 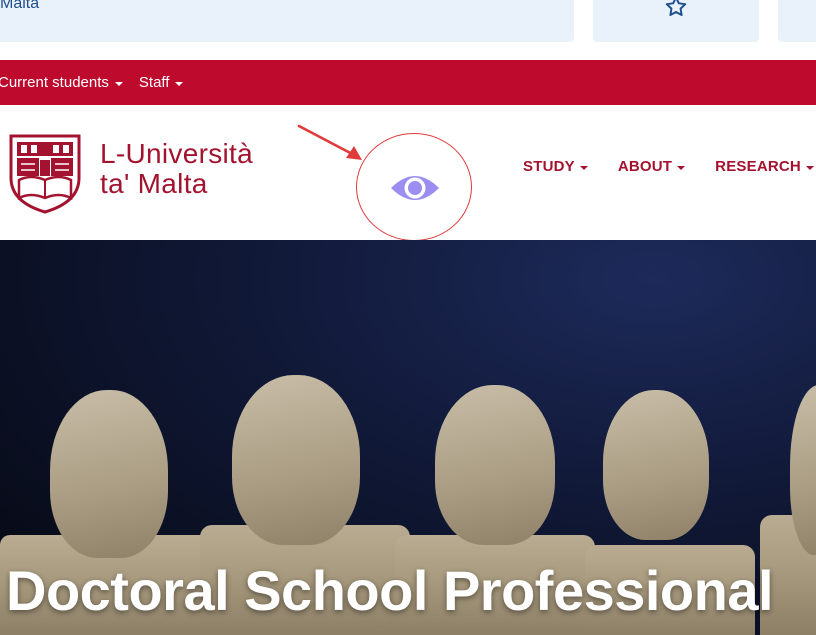 What do you see at coordinates (45, 172) in the screenshot?
I see `university-crest-icon` at bounding box center [45, 172].